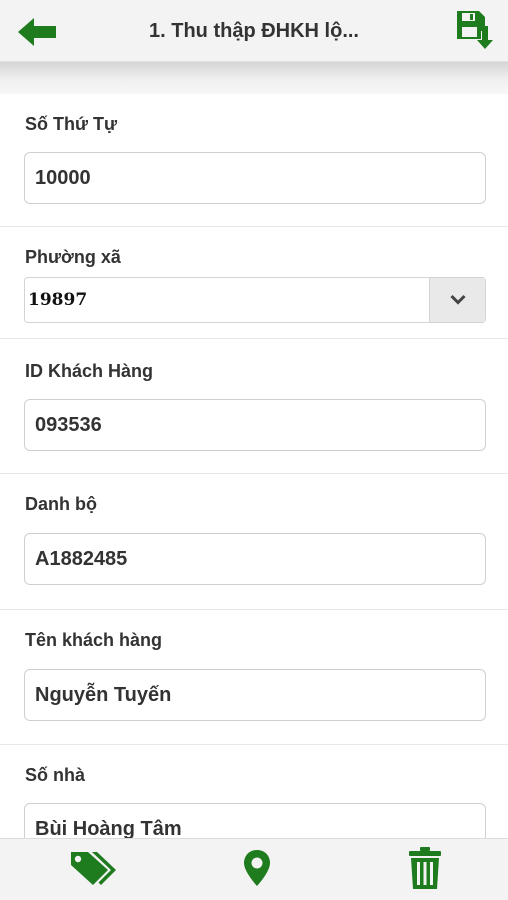  Describe the element at coordinates (68, 424) in the screenshot. I see `id-khach-hang-value: 093536` at that location.